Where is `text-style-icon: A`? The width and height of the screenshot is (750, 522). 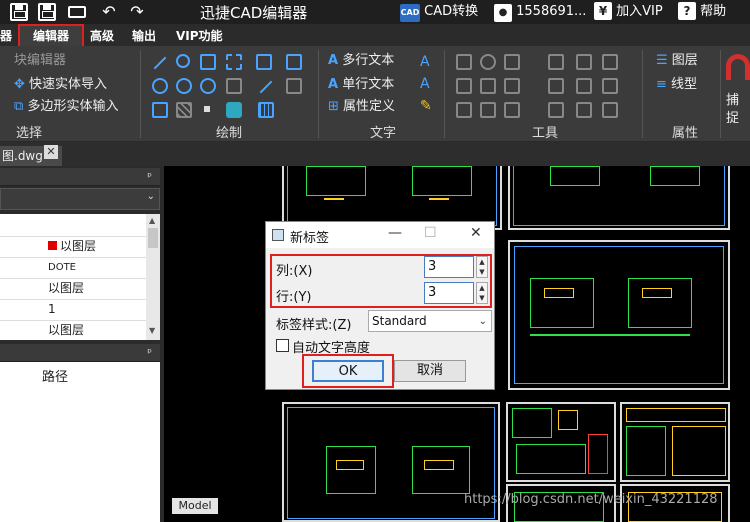
text-style-icon: A is located at coordinates (428, 62).